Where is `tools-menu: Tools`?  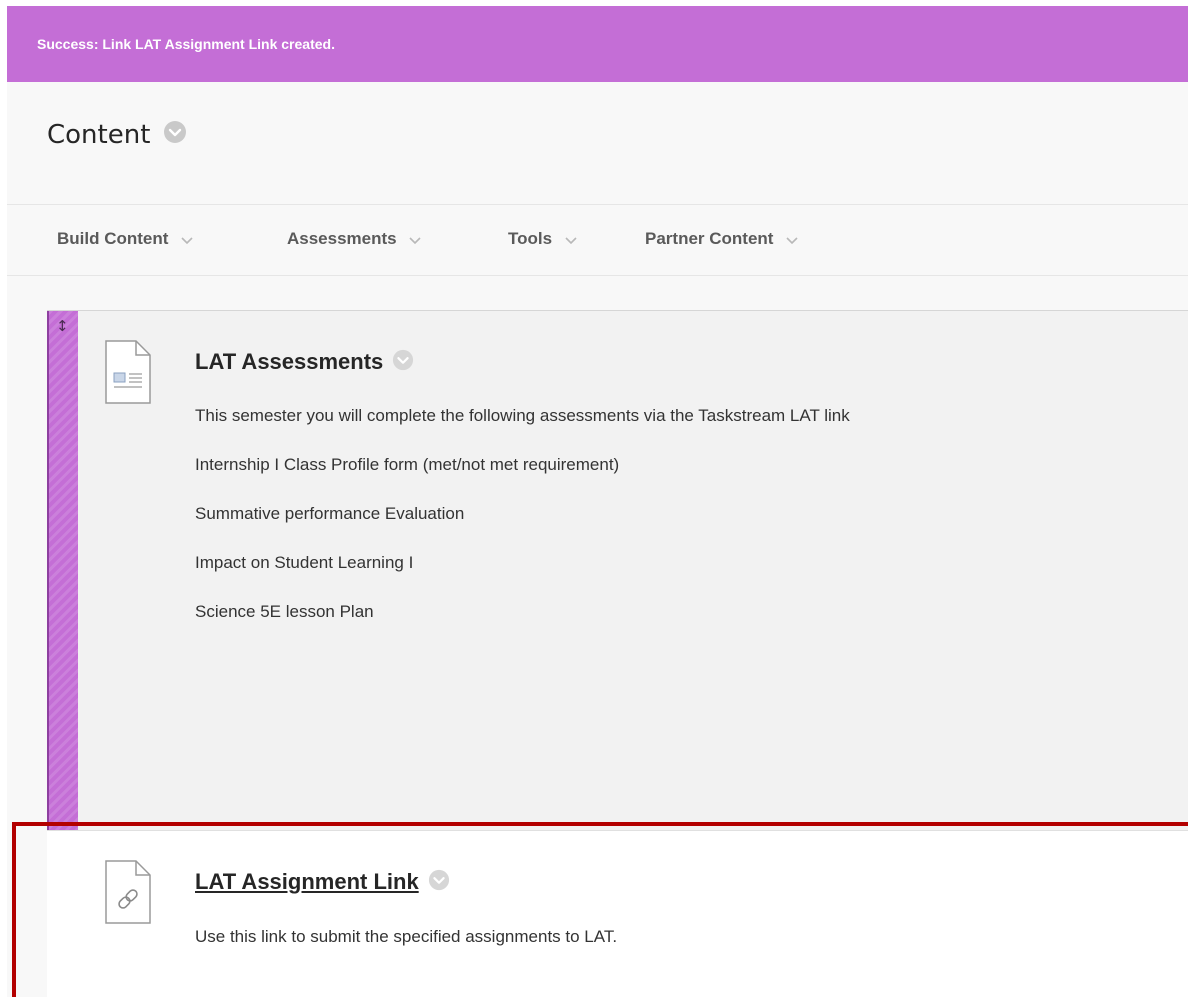
tools-menu: Tools is located at coordinates (542, 239).